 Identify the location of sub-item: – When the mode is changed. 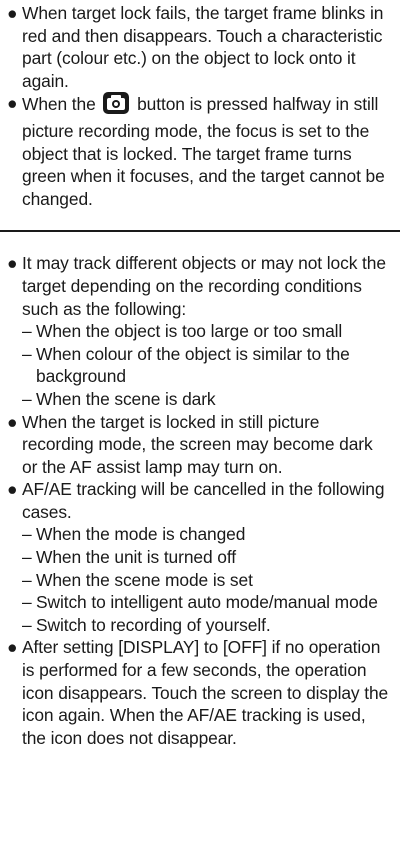
(199, 534).